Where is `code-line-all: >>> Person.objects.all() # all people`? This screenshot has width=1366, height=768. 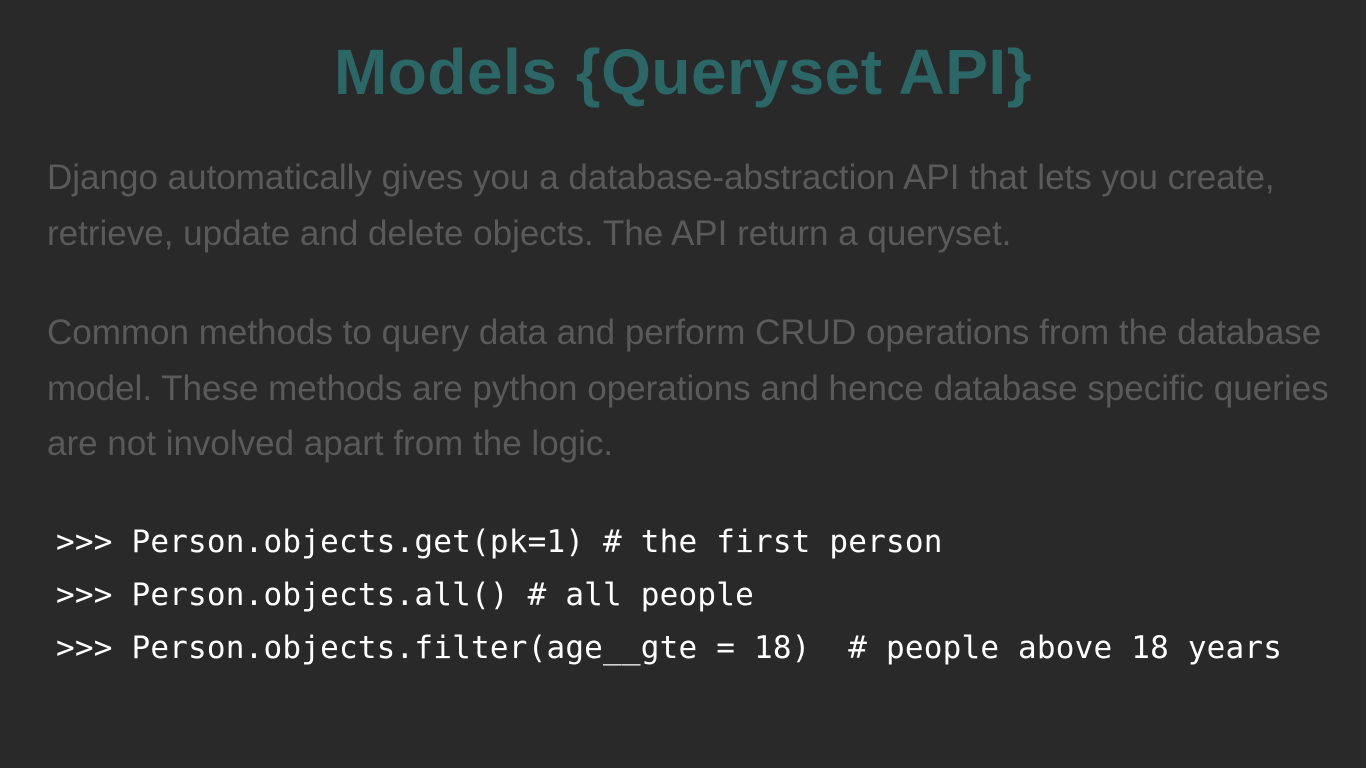
code-line-all: >>> Person.objects.all() # all people is located at coordinates (405, 595).